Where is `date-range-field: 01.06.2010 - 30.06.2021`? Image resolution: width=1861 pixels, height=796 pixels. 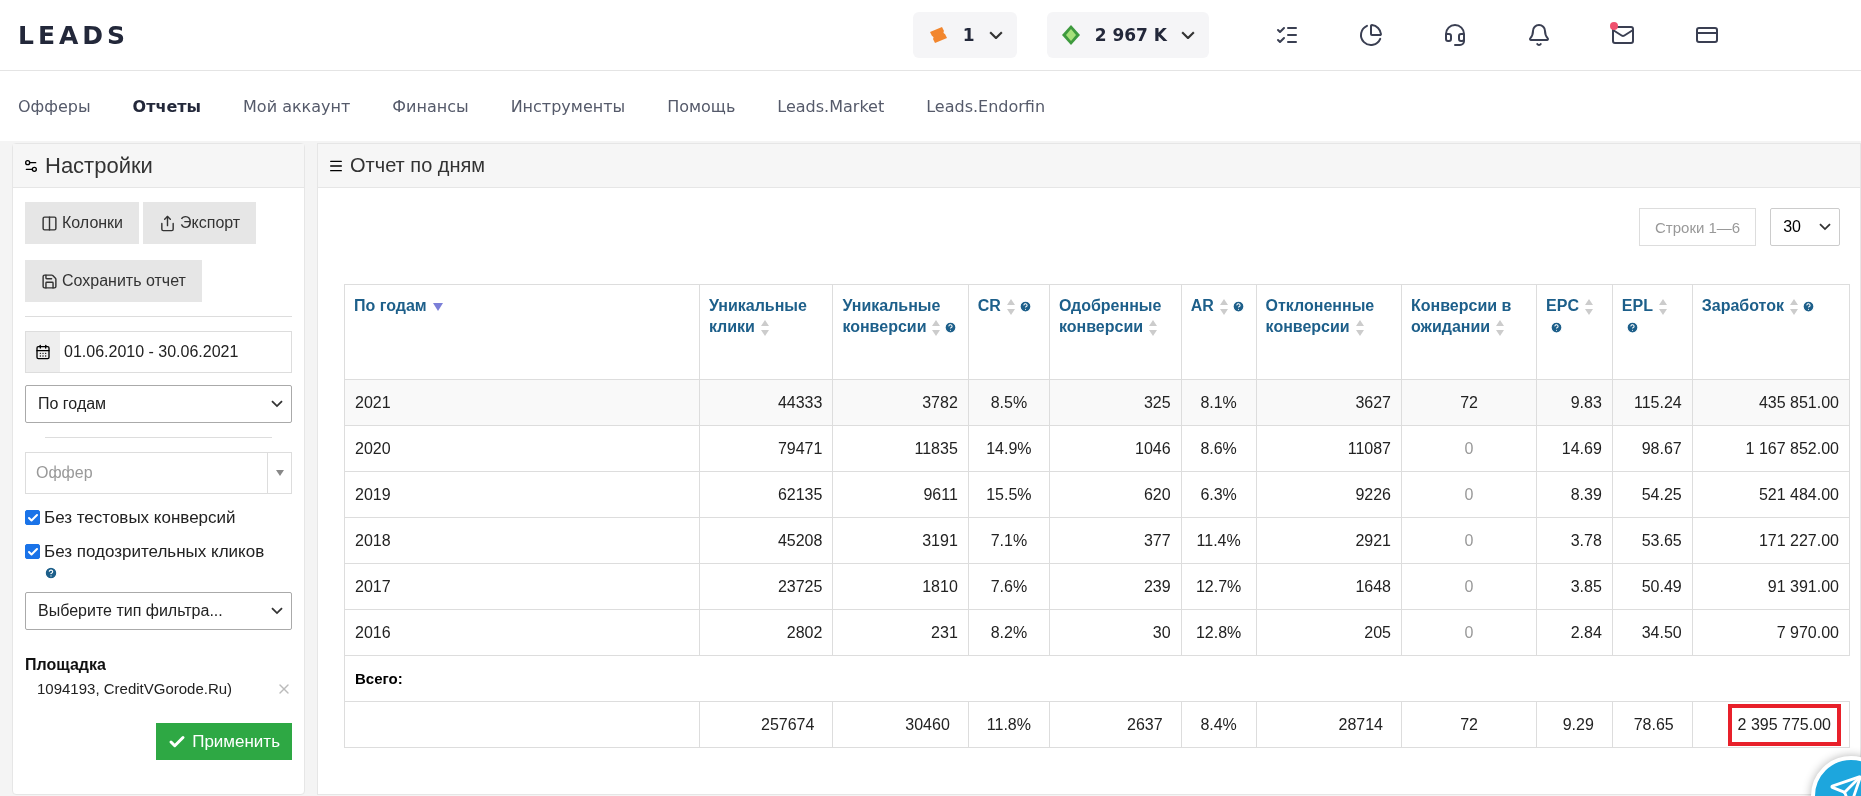 date-range-field: 01.06.2010 - 30.06.2021 is located at coordinates (158, 352).